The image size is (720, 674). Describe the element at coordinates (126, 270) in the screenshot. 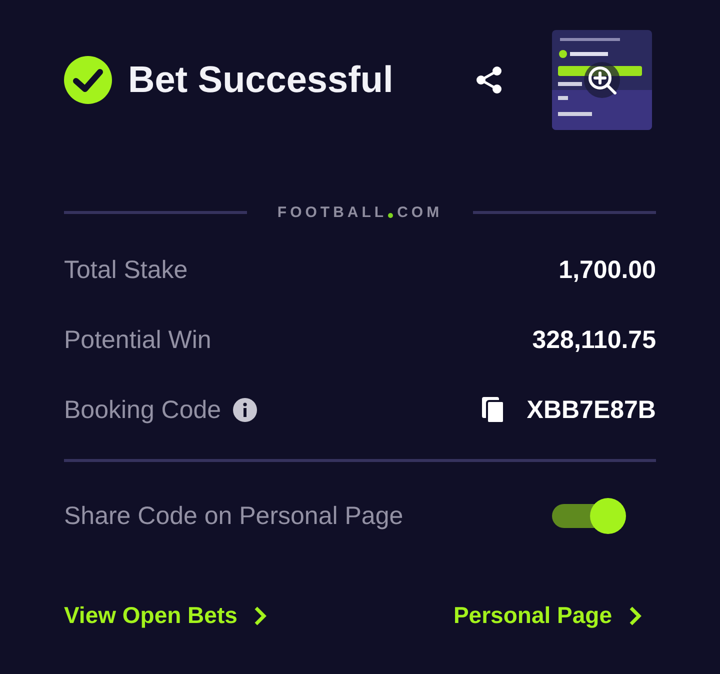

I see `detail-label: Total Stake` at that location.